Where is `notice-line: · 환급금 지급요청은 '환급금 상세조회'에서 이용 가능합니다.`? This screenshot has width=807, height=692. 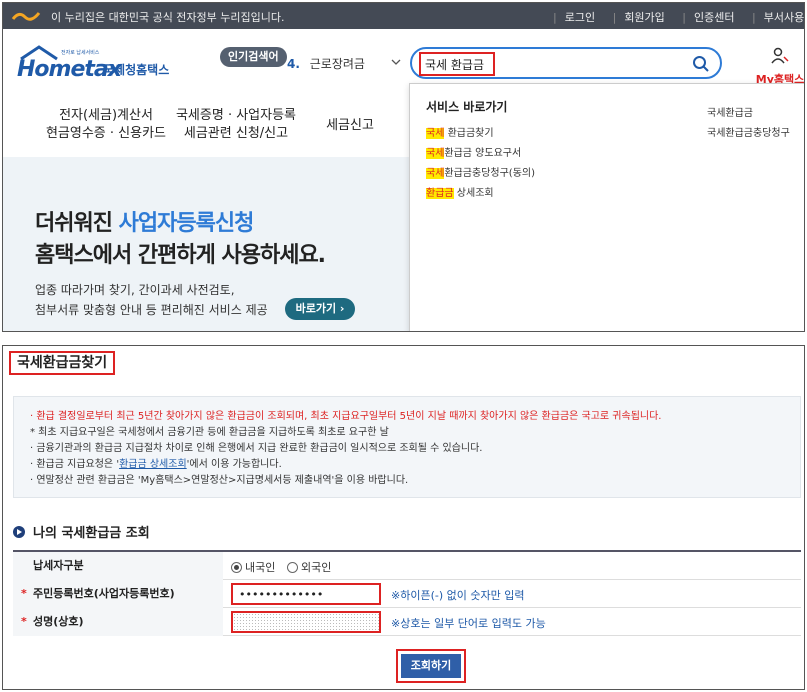 notice-line: · 환급금 지급요청은 '환급금 상세조회'에서 이용 가능합니다. is located at coordinates (156, 462).